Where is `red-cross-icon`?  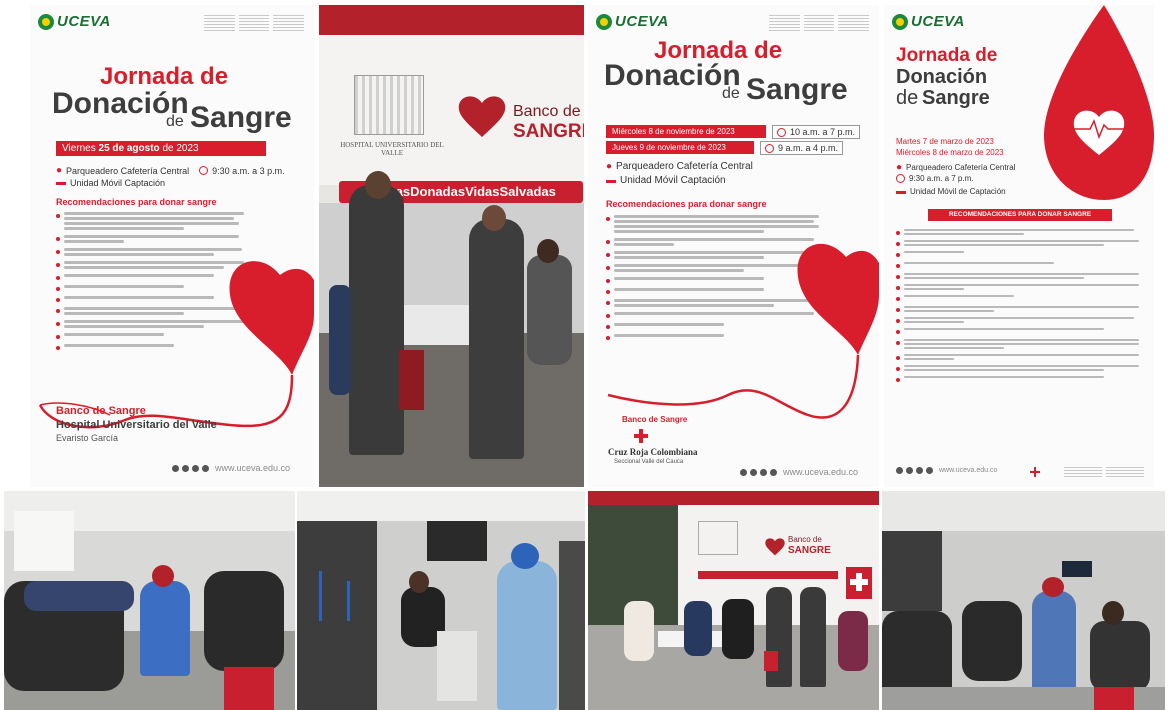
red-cross-icon is located at coordinates (641, 436).